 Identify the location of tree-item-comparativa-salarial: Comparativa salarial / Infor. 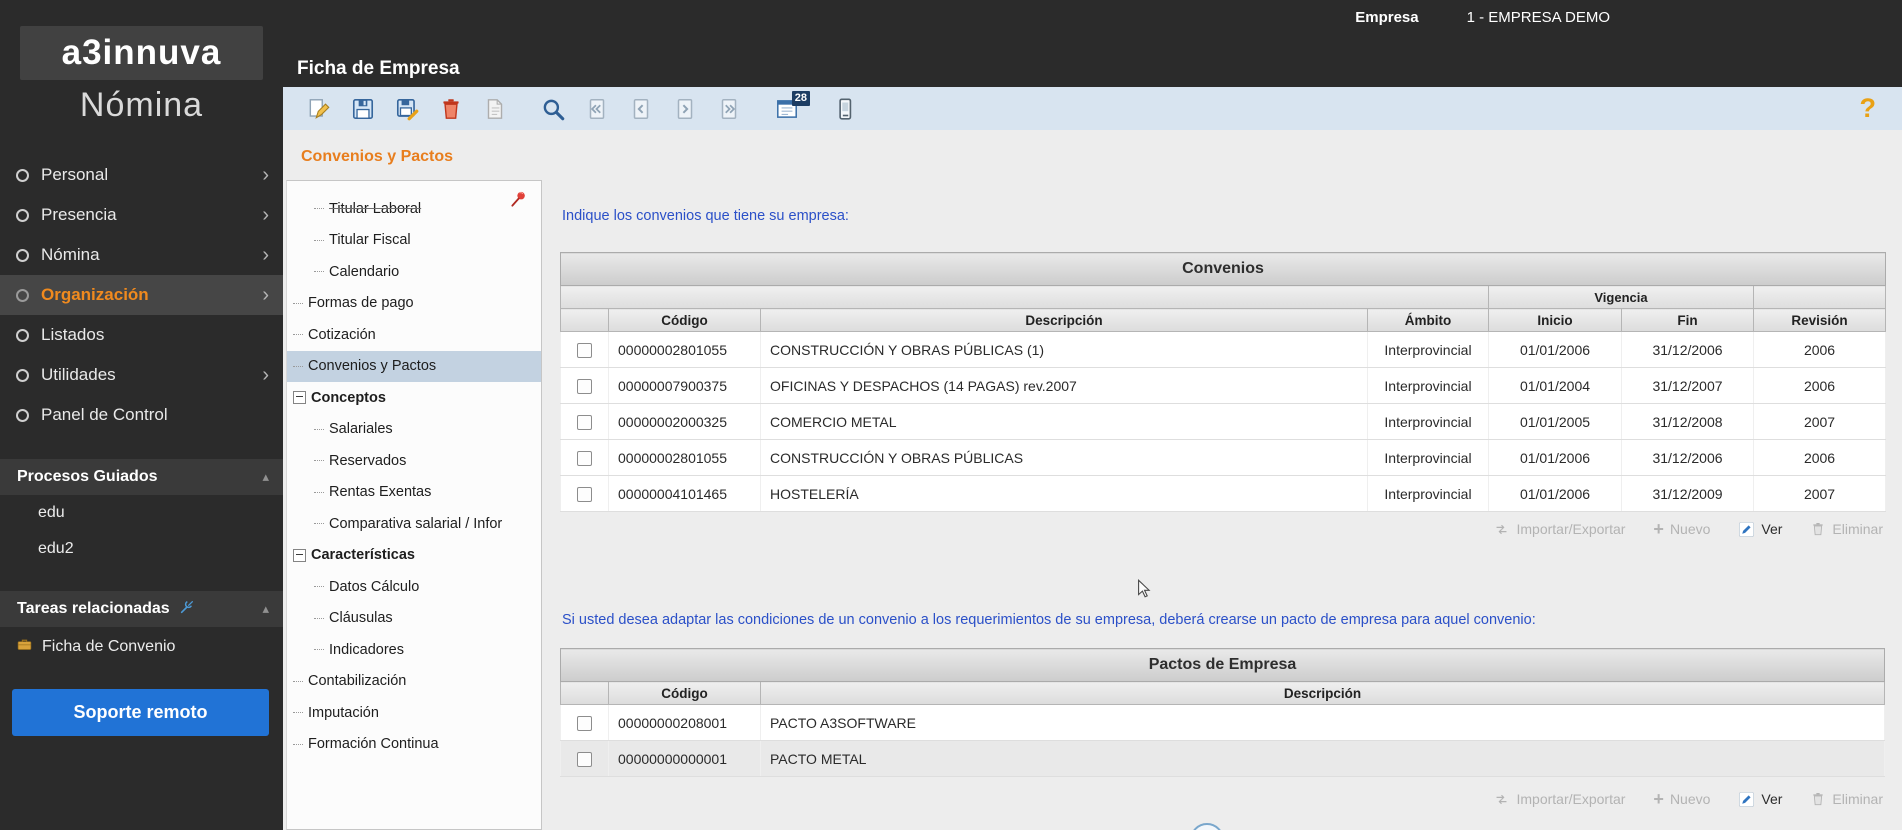
(414, 524).